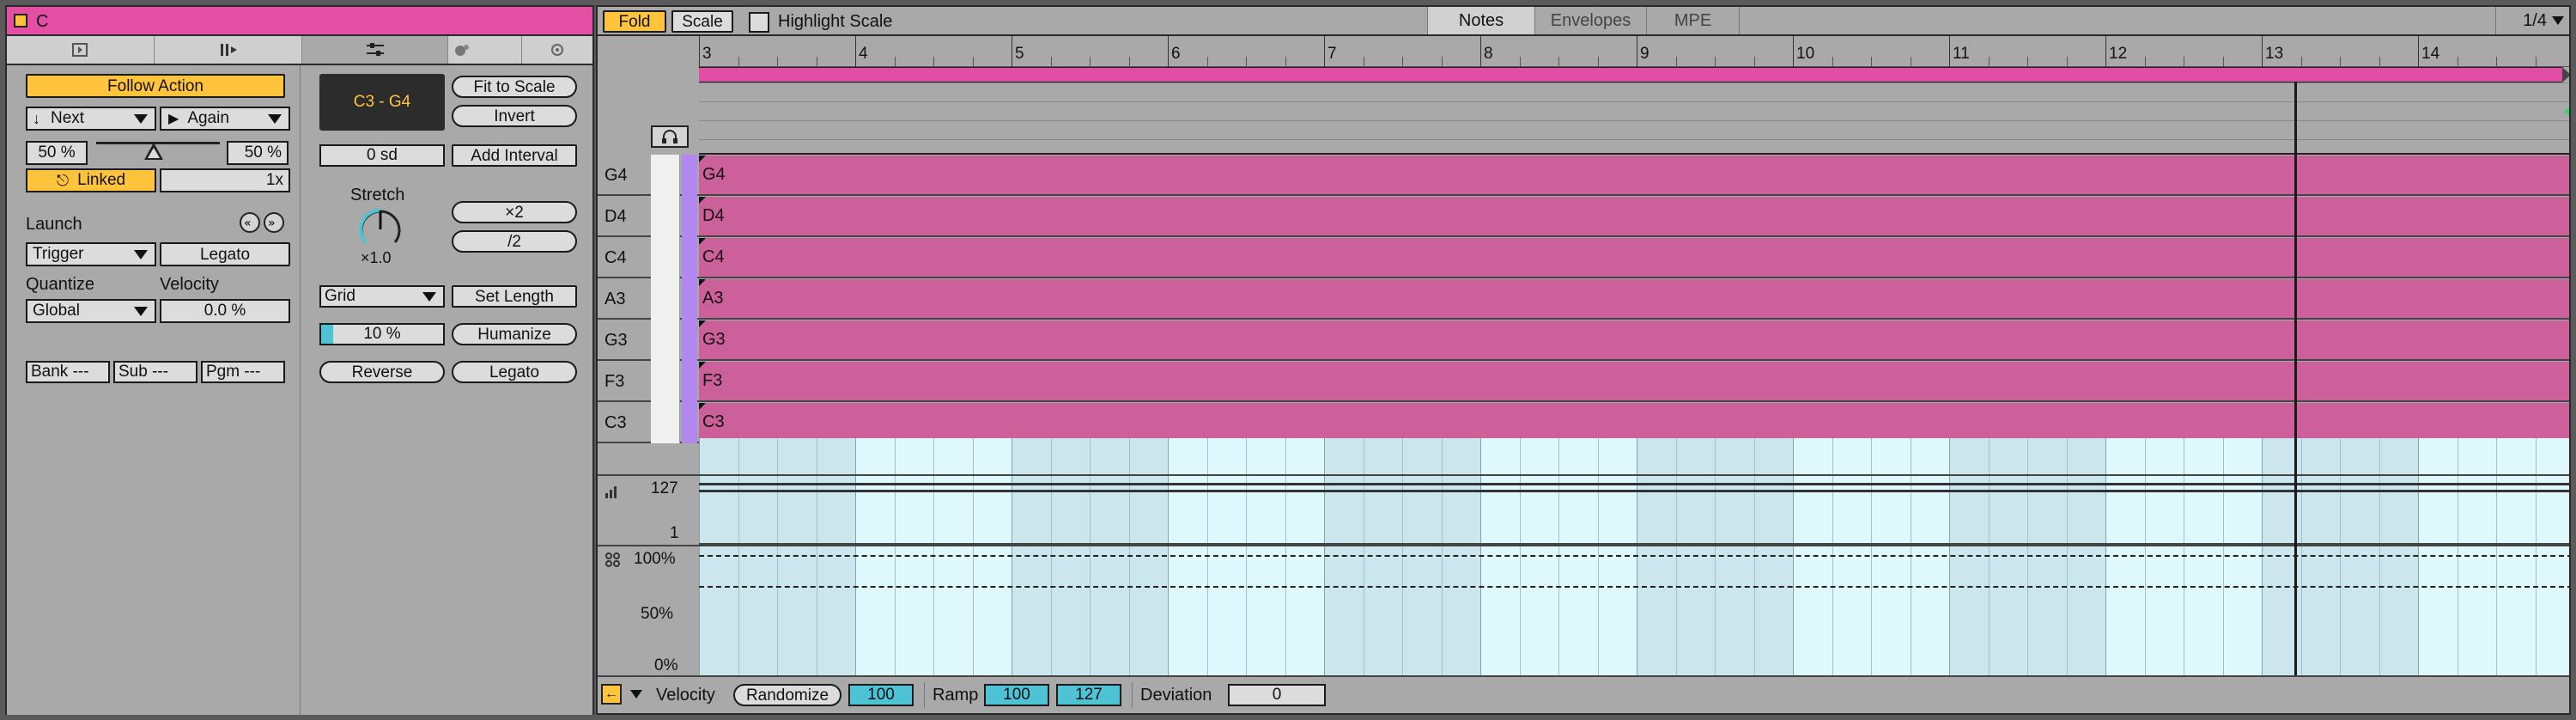 The image size is (2576, 720). I want to click on midi-note: F3, so click(1634, 381).